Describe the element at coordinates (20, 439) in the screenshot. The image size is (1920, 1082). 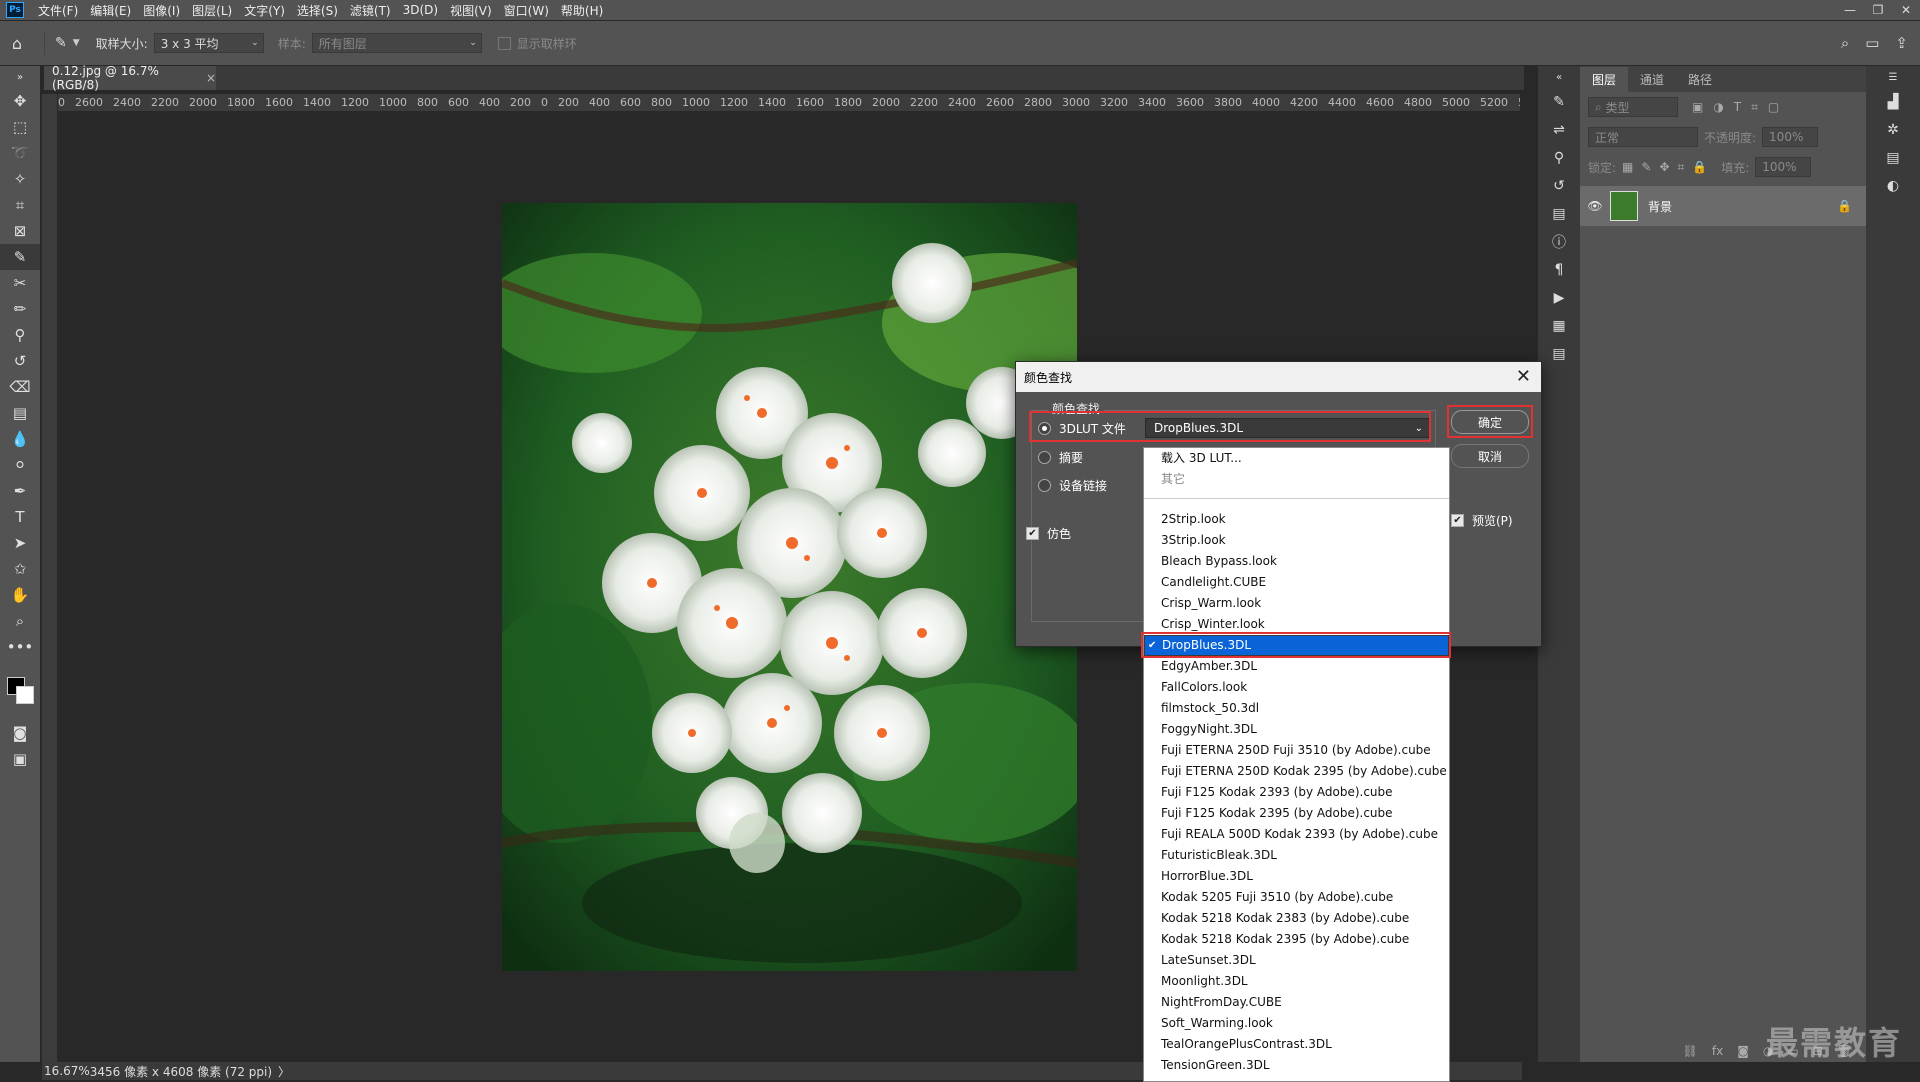
I see `blur-tool-icon: 💧` at that location.